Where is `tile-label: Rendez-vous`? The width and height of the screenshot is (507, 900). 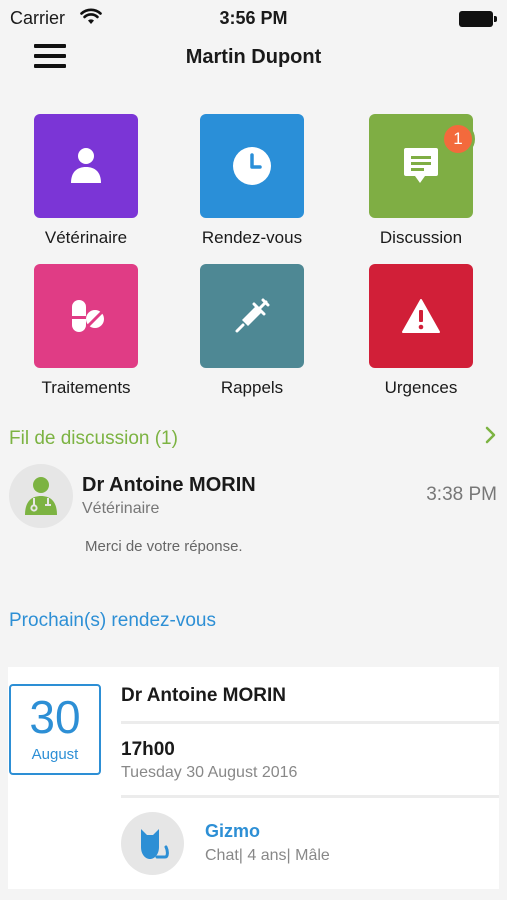
tile-label: Rendez-vous is located at coordinates (252, 237).